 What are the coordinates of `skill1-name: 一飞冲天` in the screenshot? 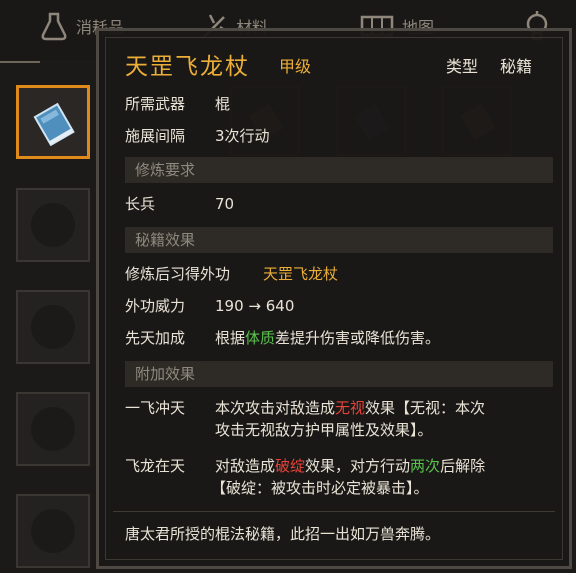 It's located at (155, 408).